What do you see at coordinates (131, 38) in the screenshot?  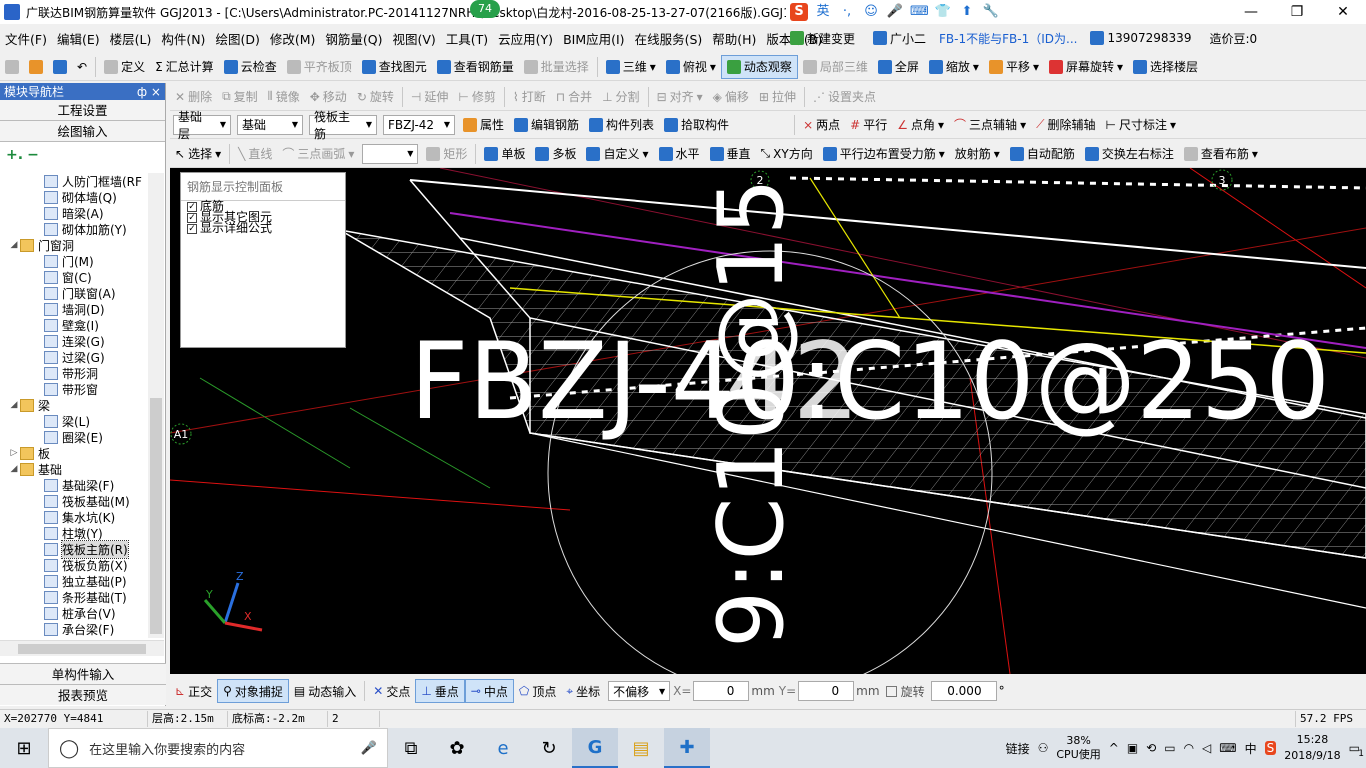 I see `menu-floor: 楼层(L)` at bounding box center [131, 38].